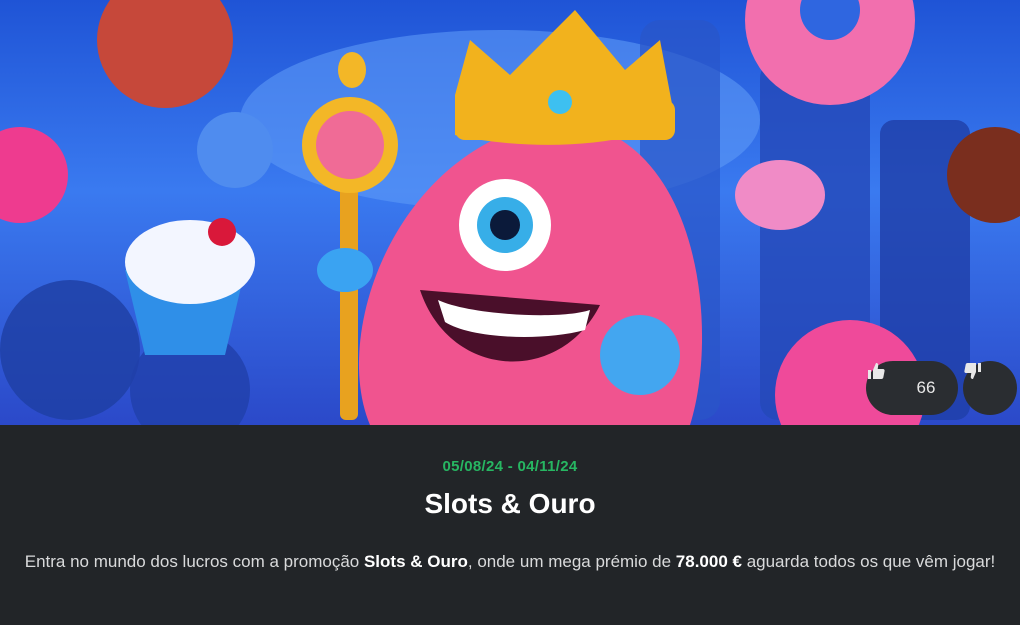  Describe the element at coordinates (926, 387) in the screenshot. I see `like-count: 66` at that location.